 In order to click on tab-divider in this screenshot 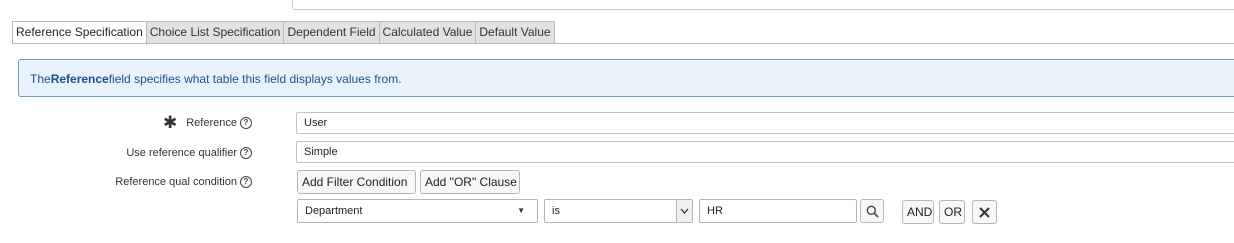, I will do `click(623, 43)`.